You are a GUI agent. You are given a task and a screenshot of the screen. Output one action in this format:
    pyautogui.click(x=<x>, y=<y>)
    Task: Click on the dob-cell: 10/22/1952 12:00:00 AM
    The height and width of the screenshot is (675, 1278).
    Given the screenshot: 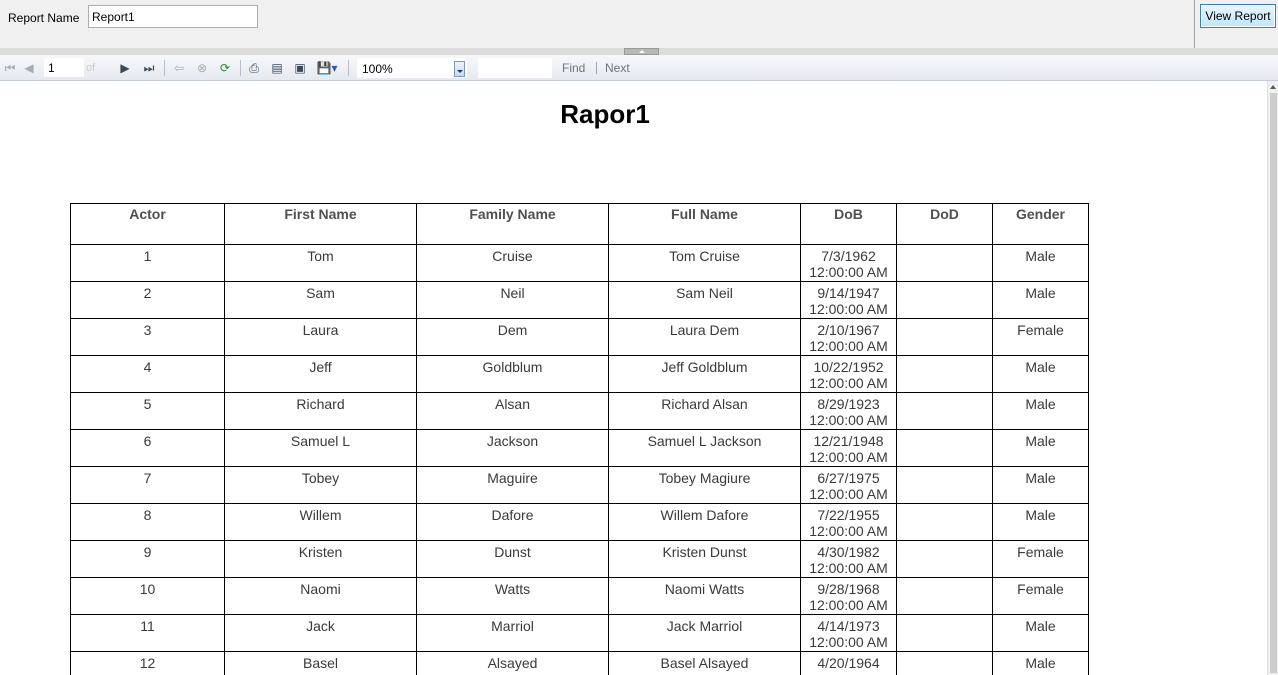 What is the action you would take?
    pyautogui.click(x=848, y=374)
    